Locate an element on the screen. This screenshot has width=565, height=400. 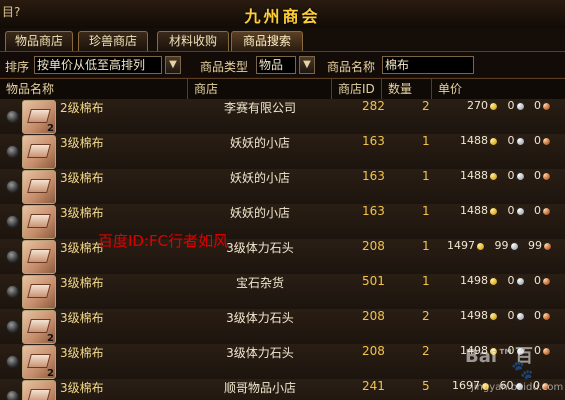
tab-item-shop: 物品商店 is located at coordinates (39, 41).